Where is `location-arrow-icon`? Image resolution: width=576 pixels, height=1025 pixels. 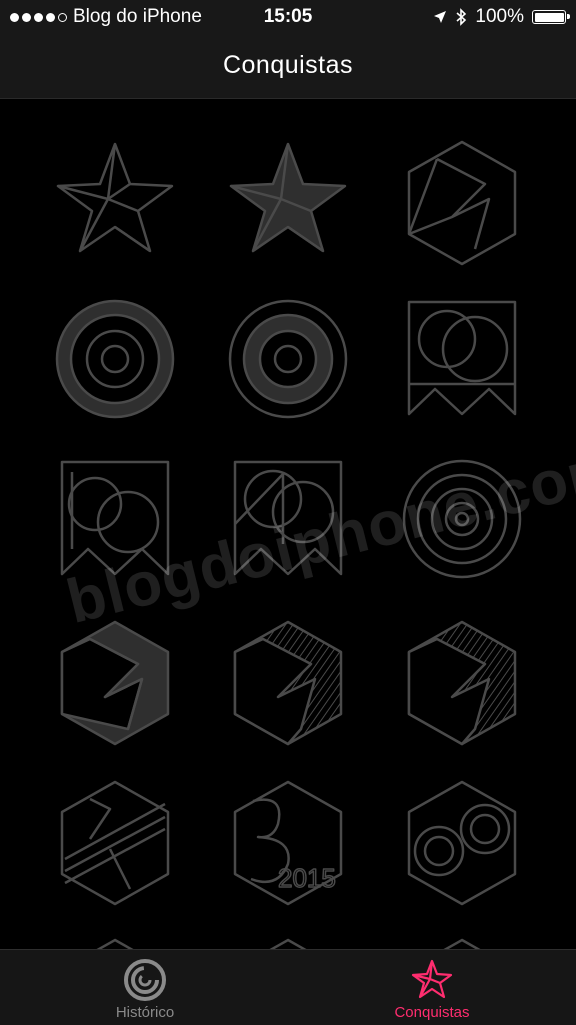
location-arrow-icon is located at coordinates (440, 17).